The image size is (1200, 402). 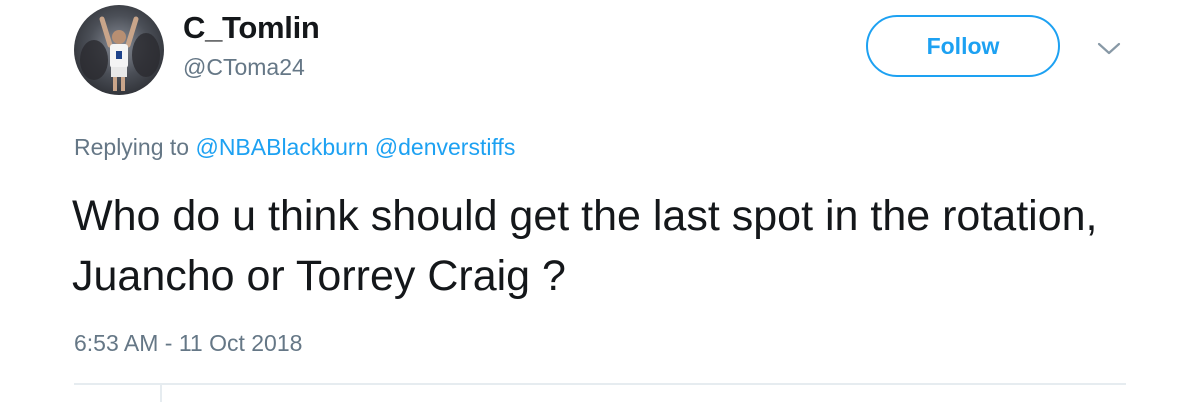 I want to click on replying-to-label: Replying to, so click(x=132, y=147).